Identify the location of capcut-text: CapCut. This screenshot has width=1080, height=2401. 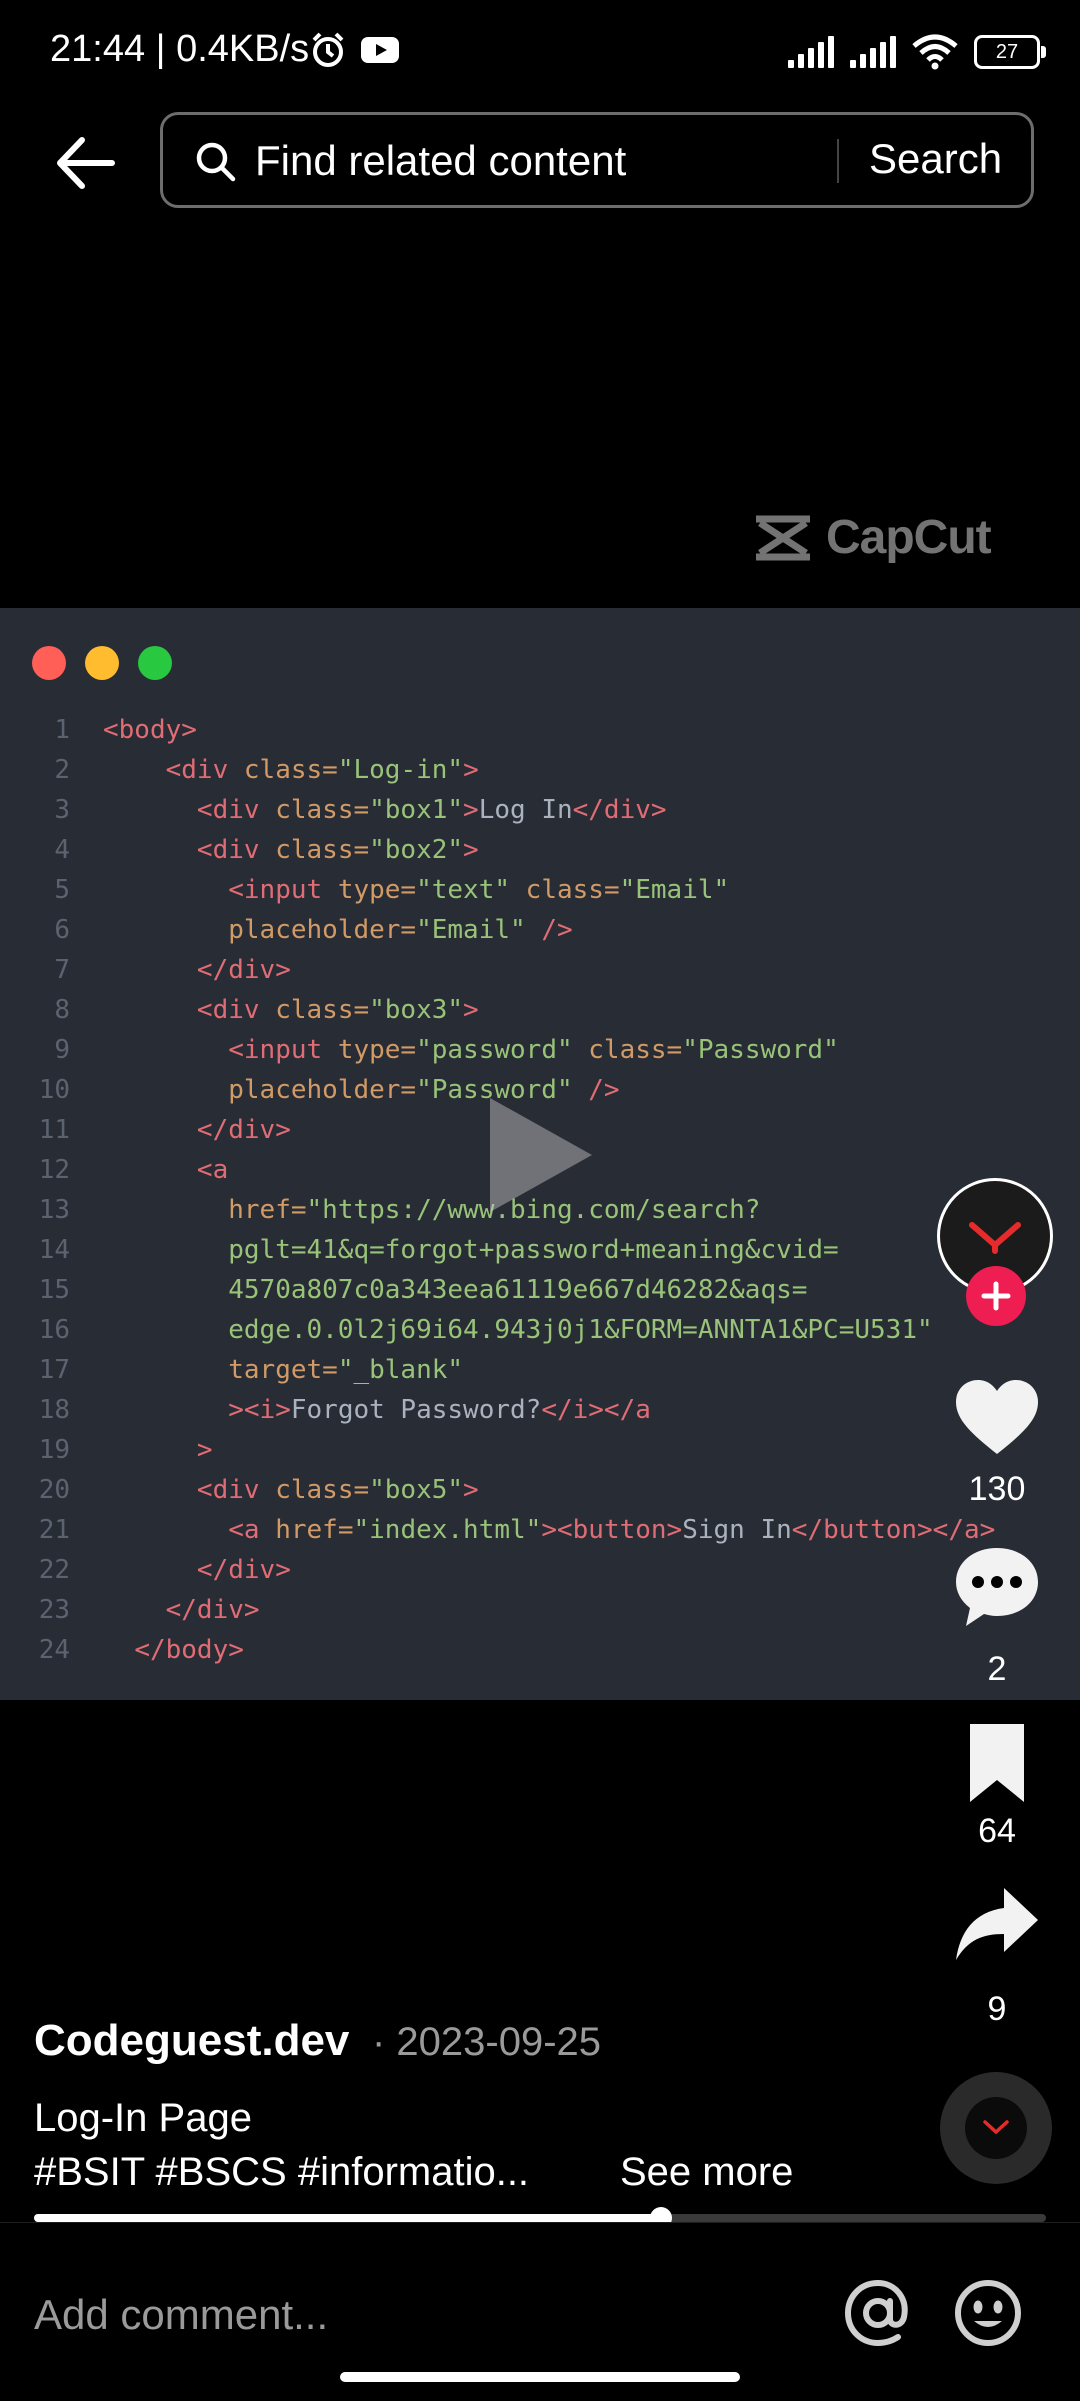
(909, 537).